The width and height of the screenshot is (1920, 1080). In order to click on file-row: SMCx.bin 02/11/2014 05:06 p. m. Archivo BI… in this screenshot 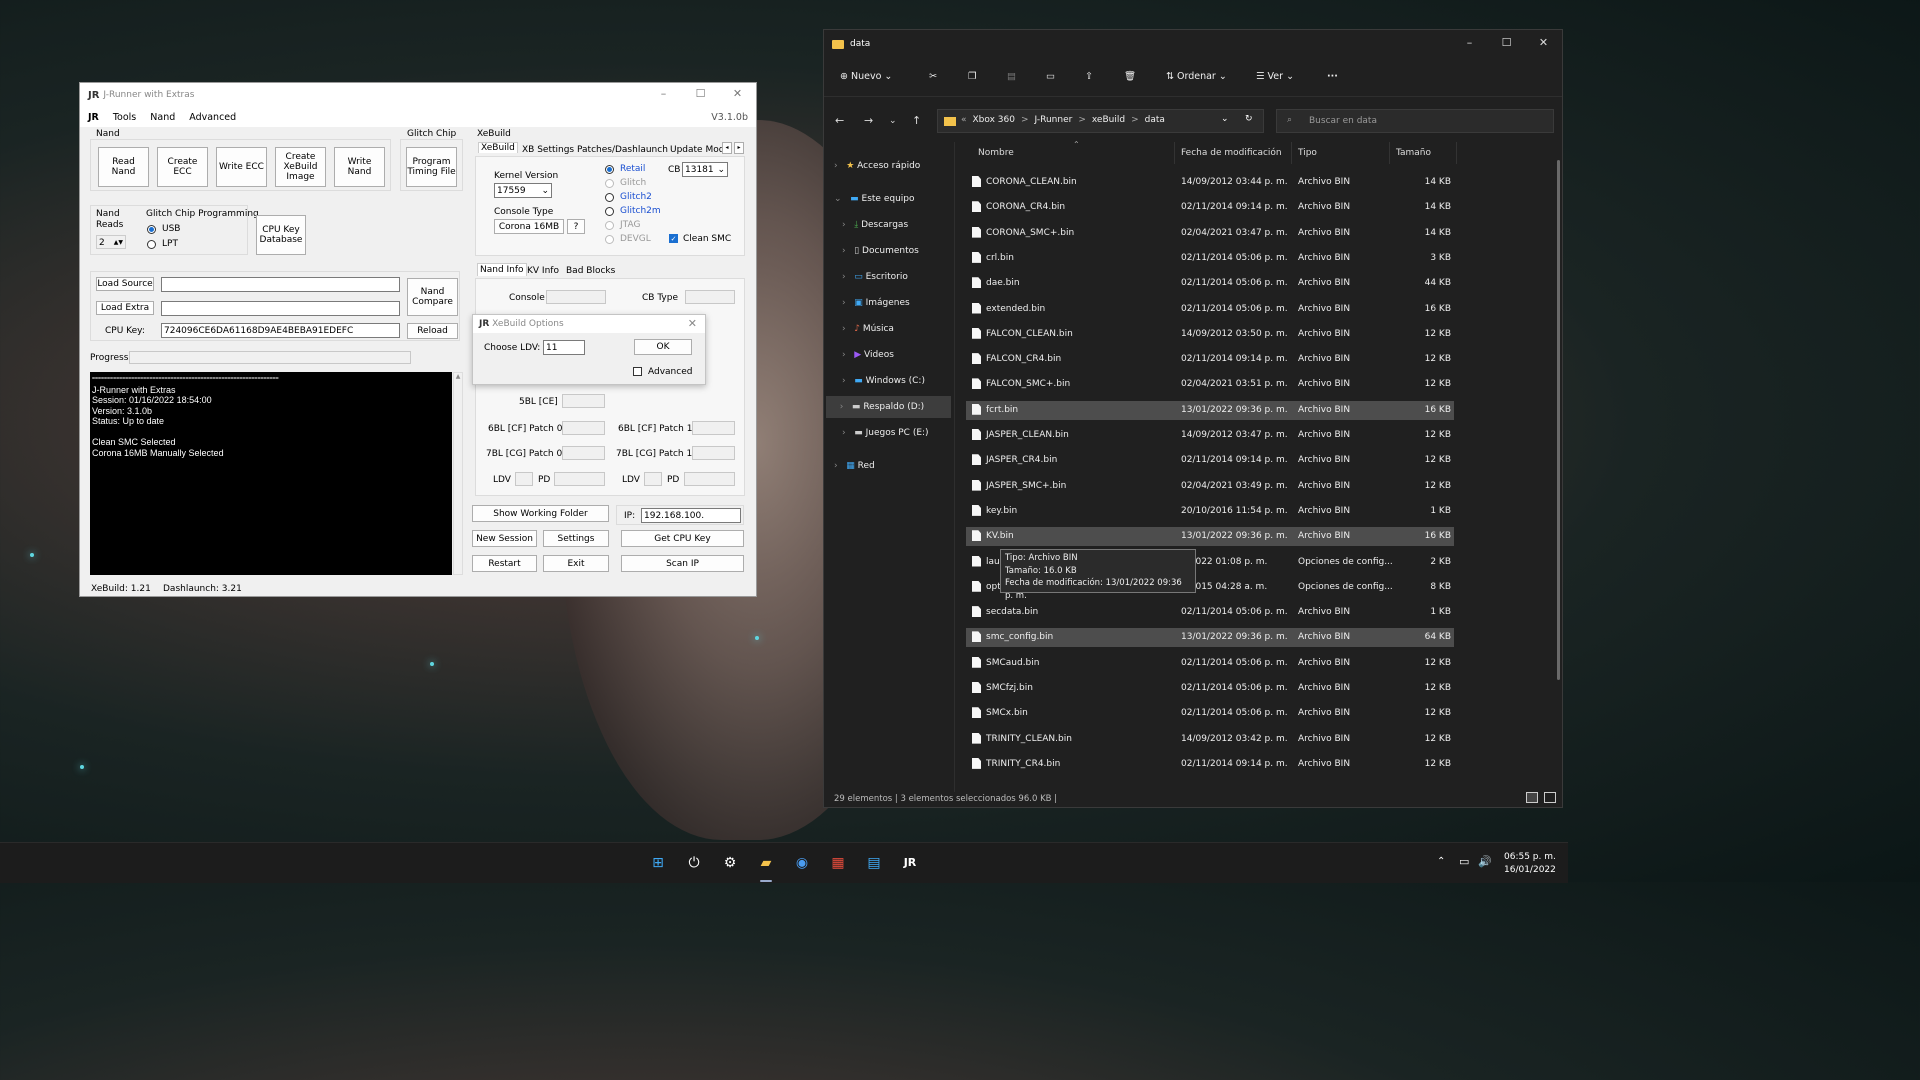, I will do `click(1210, 713)`.